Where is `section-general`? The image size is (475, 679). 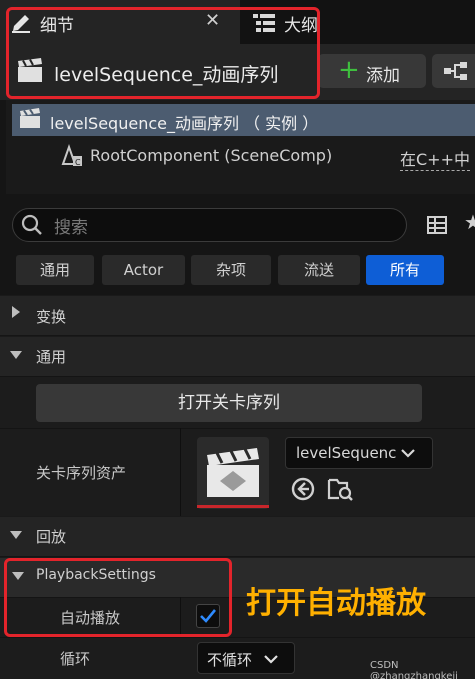
section-general is located at coordinates (237, 356).